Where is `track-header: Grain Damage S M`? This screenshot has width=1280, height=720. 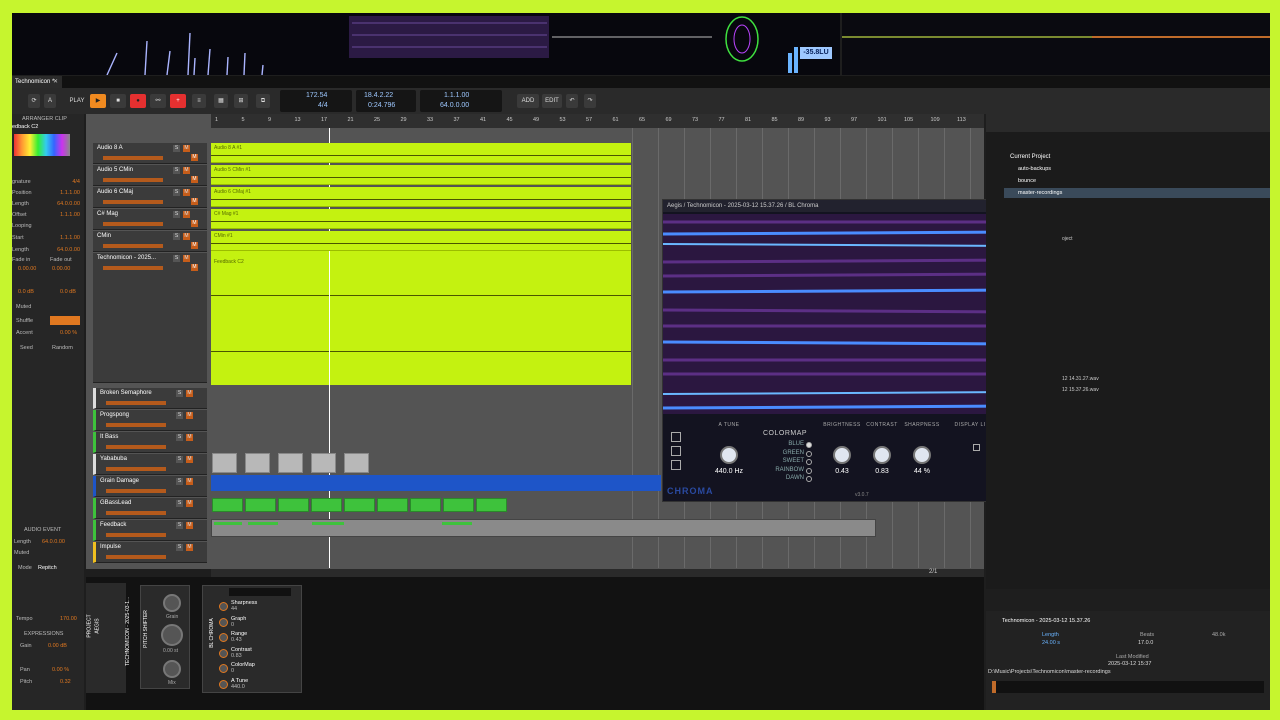 track-header: Grain Damage S M is located at coordinates (150, 486).